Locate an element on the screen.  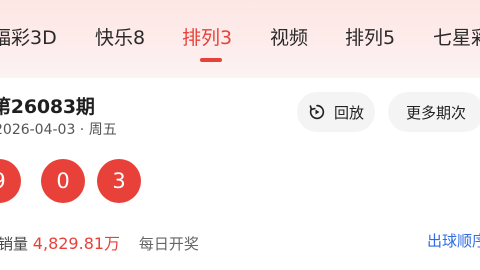
tab-qxc: 七星彩 is located at coordinates (456, 38).